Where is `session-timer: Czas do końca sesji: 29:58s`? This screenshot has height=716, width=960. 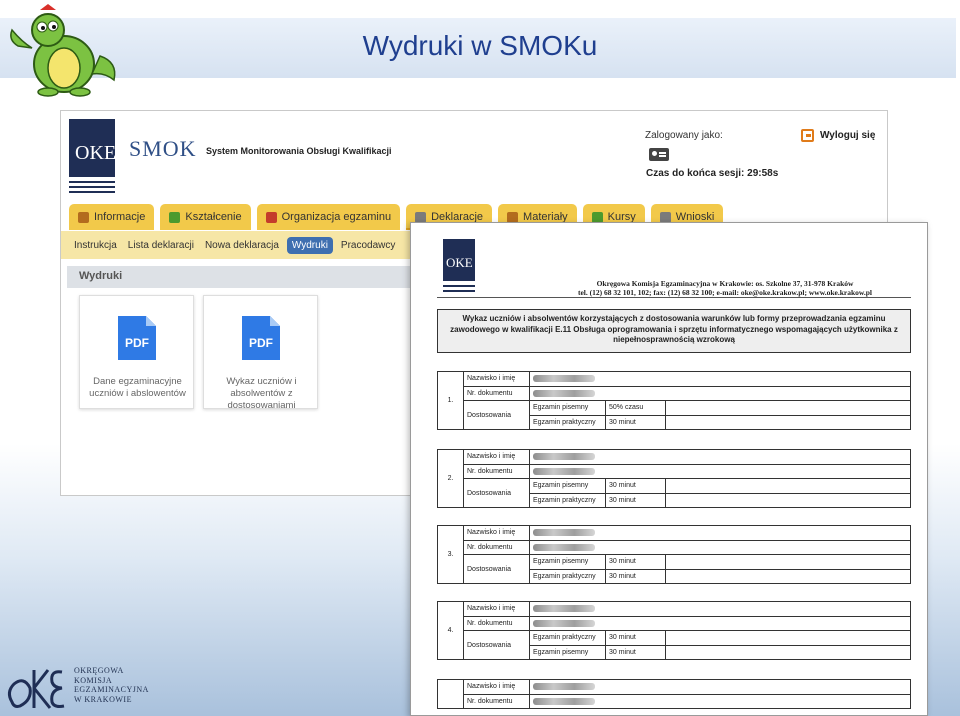 session-timer: Czas do końca sesji: 29:58s is located at coordinates (712, 173).